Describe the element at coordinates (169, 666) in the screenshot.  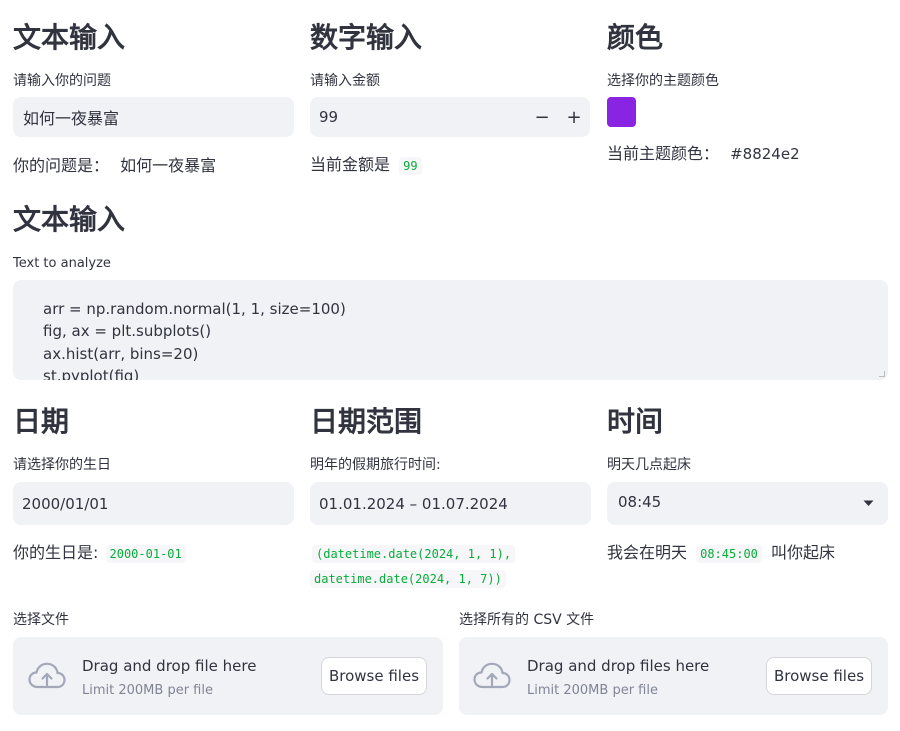
I see `dropzone-title: Drag and drop file here` at that location.